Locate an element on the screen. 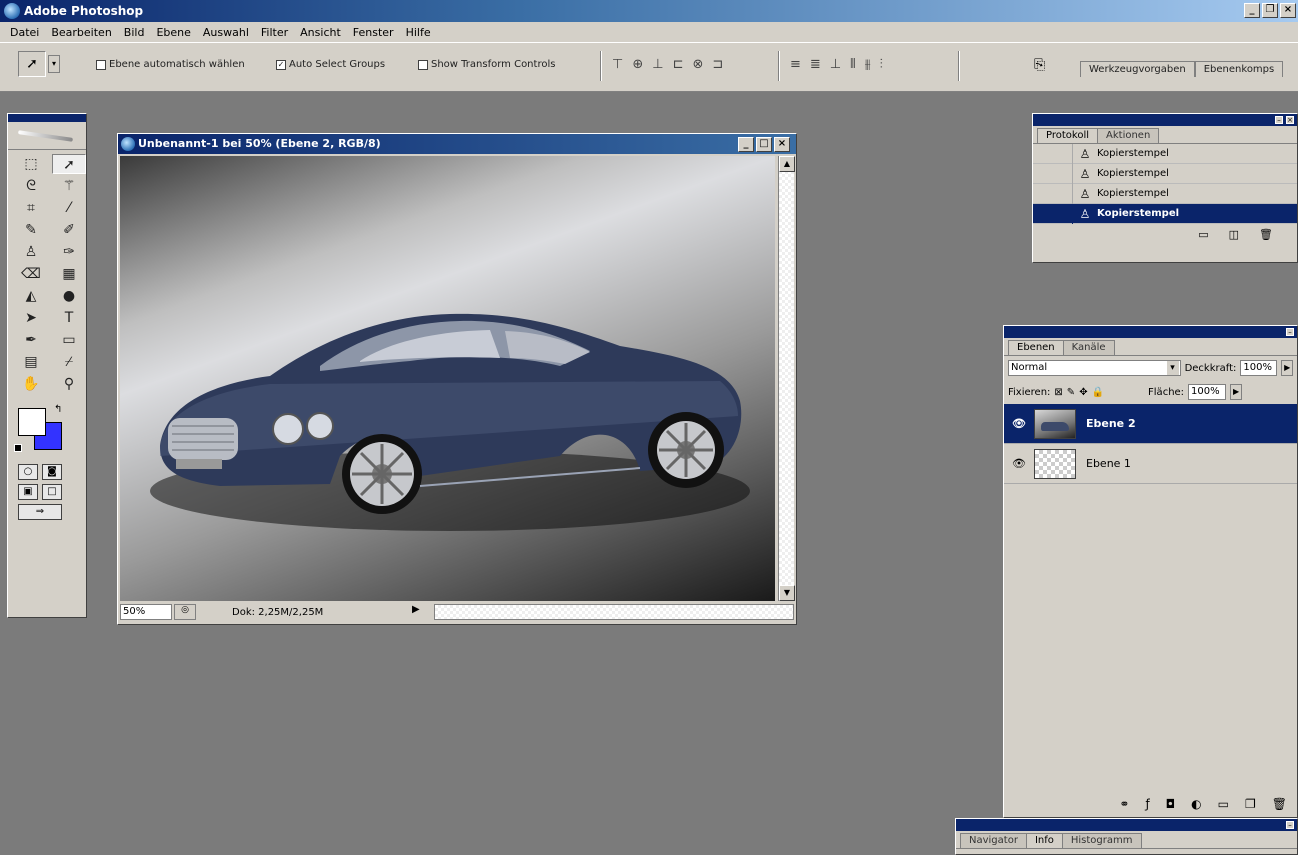  lock-image-icon: ✎ is located at coordinates (1071, 392).